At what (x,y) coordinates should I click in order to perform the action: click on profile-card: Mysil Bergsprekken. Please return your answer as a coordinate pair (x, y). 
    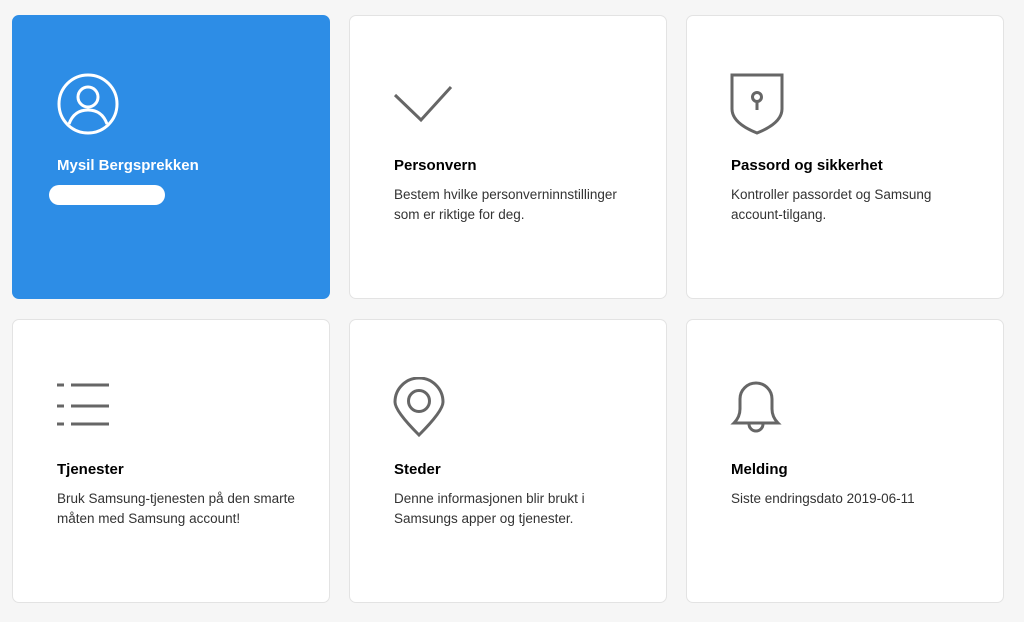
    Looking at the image, I should click on (171, 157).